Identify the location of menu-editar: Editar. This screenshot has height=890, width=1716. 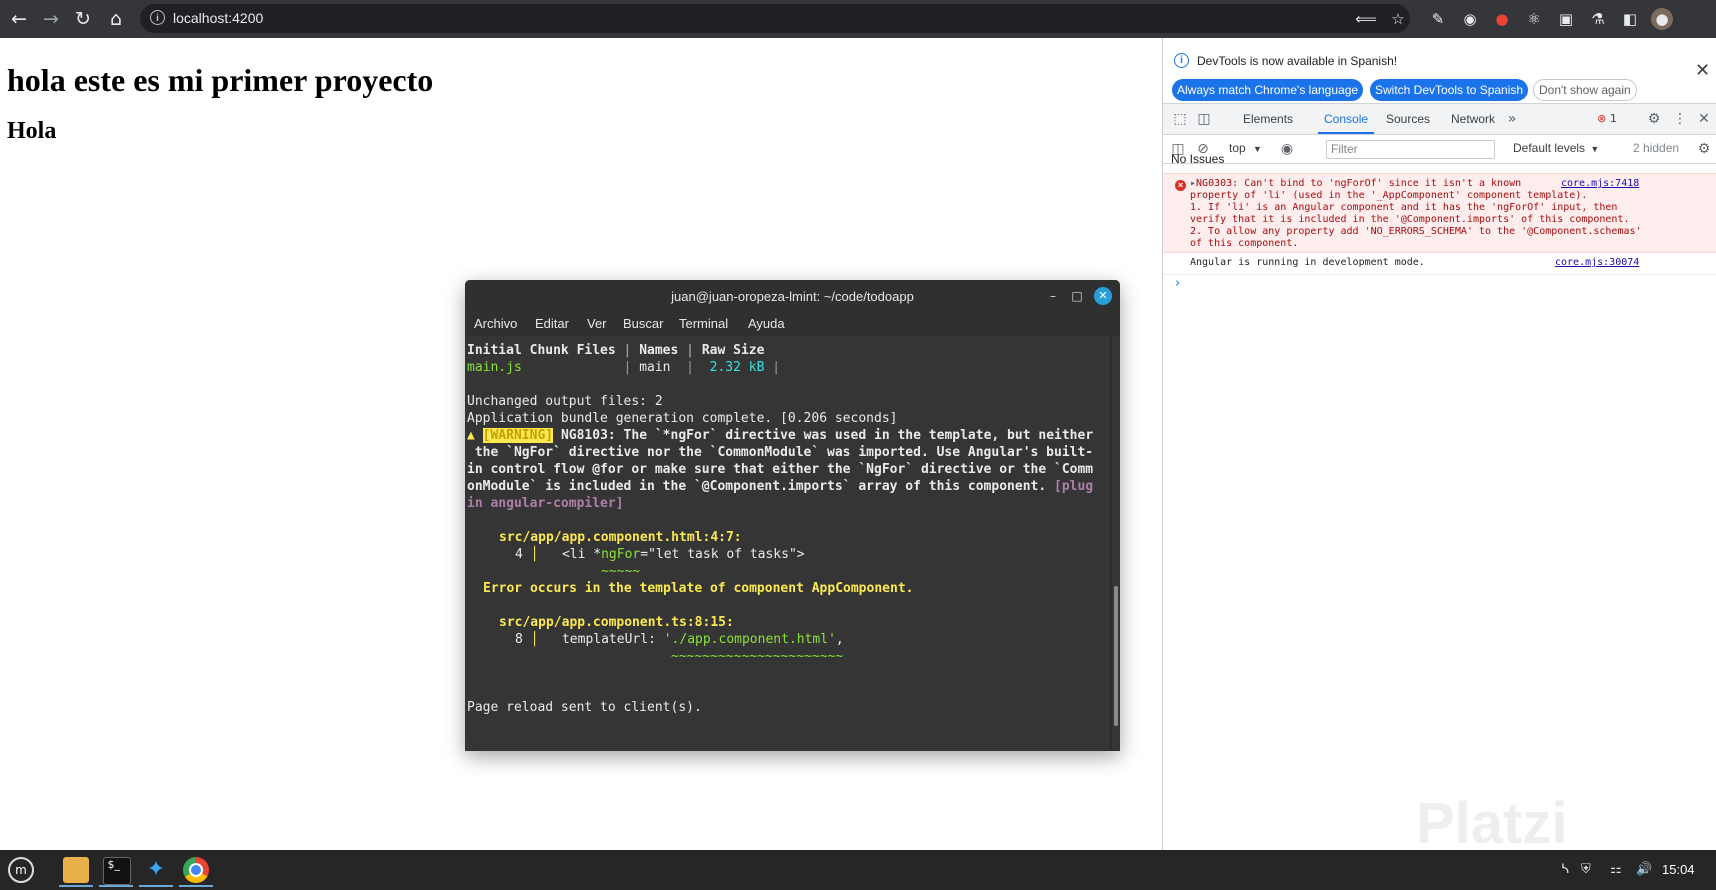
(552, 323).